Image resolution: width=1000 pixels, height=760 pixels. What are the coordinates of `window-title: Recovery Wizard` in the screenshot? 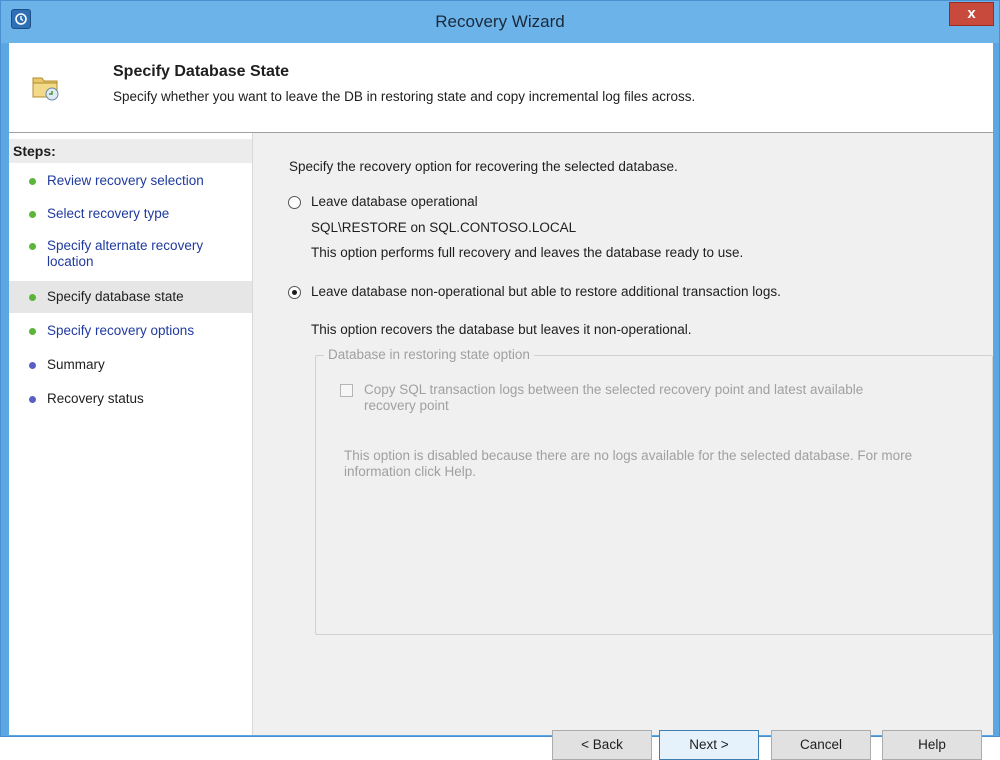 It's located at (500, 21).